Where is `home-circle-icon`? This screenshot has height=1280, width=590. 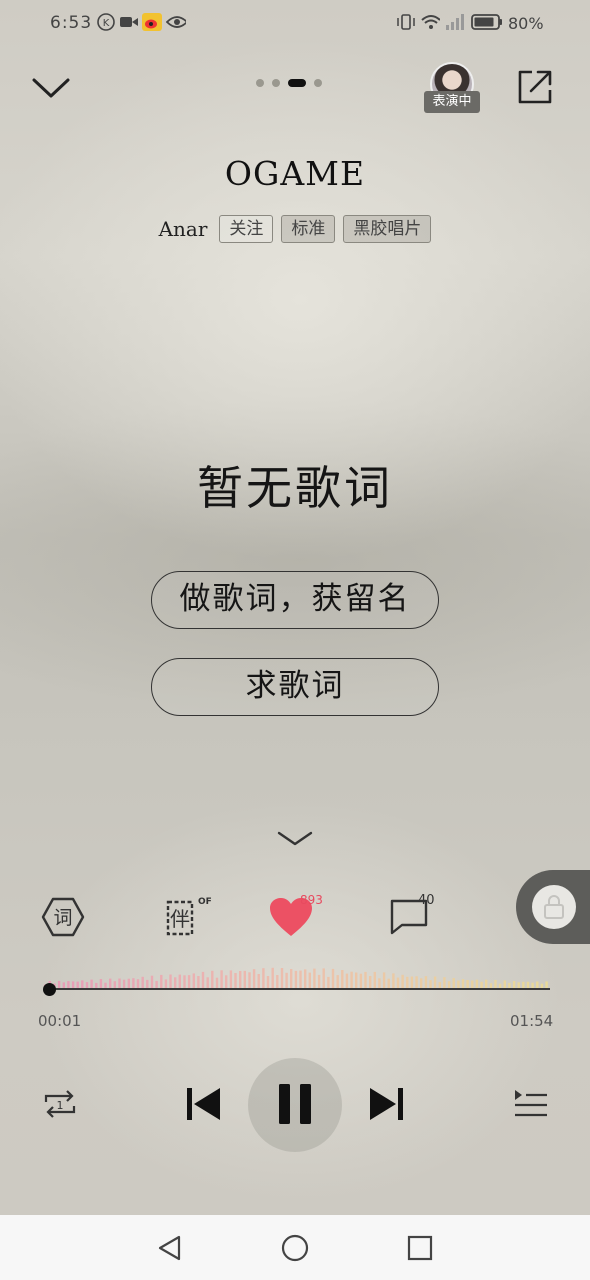 home-circle-icon is located at coordinates (295, 1248).